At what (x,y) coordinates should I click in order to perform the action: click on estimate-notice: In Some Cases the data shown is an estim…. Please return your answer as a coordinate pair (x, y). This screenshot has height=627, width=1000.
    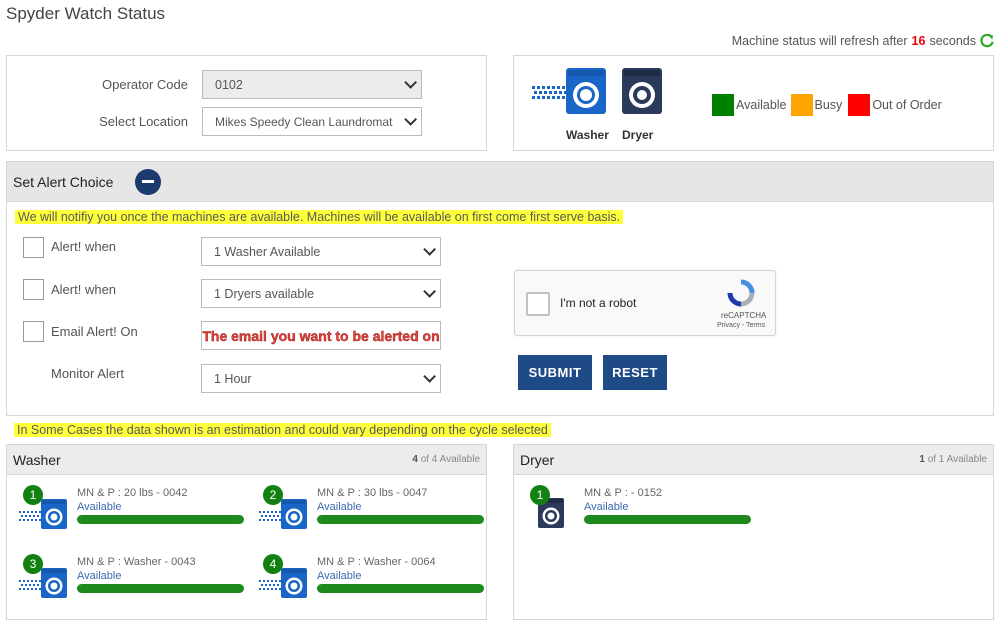
    Looking at the image, I should click on (282, 430).